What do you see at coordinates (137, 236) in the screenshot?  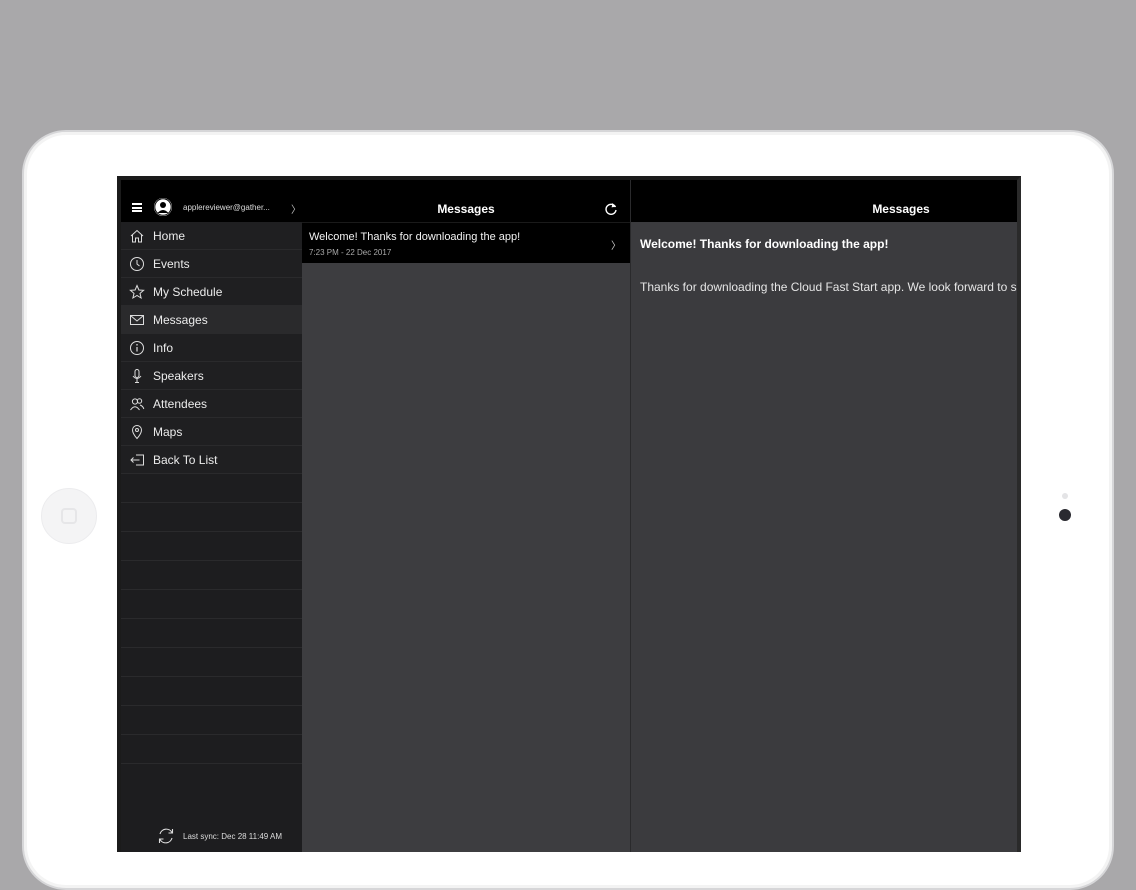 I see `home-icon` at bounding box center [137, 236].